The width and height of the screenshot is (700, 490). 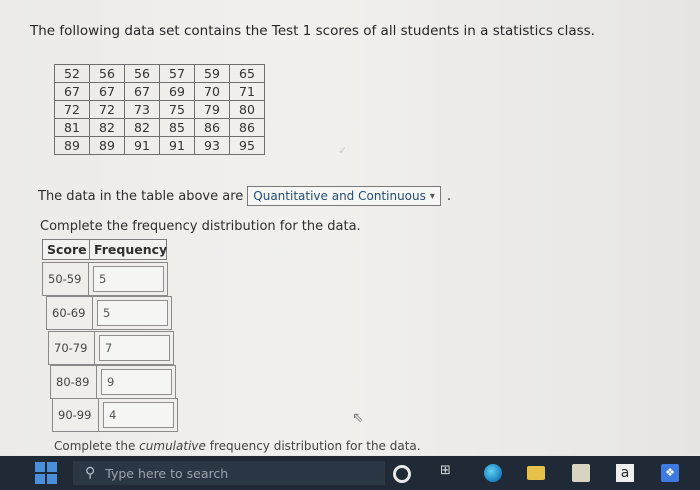 What do you see at coordinates (449, 196) in the screenshot?
I see `data-type-suffix: .` at bounding box center [449, 196].